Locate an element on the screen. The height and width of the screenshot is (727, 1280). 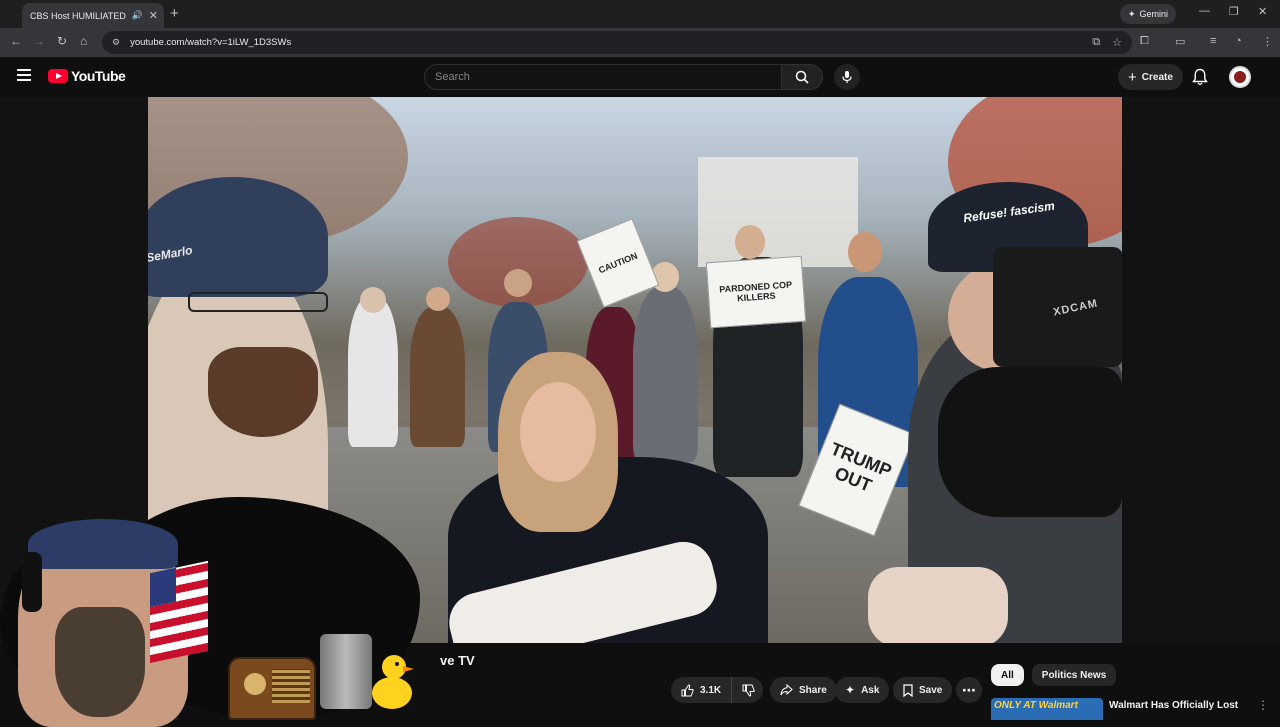
avatar-image is located at coordinates (1240, 77).